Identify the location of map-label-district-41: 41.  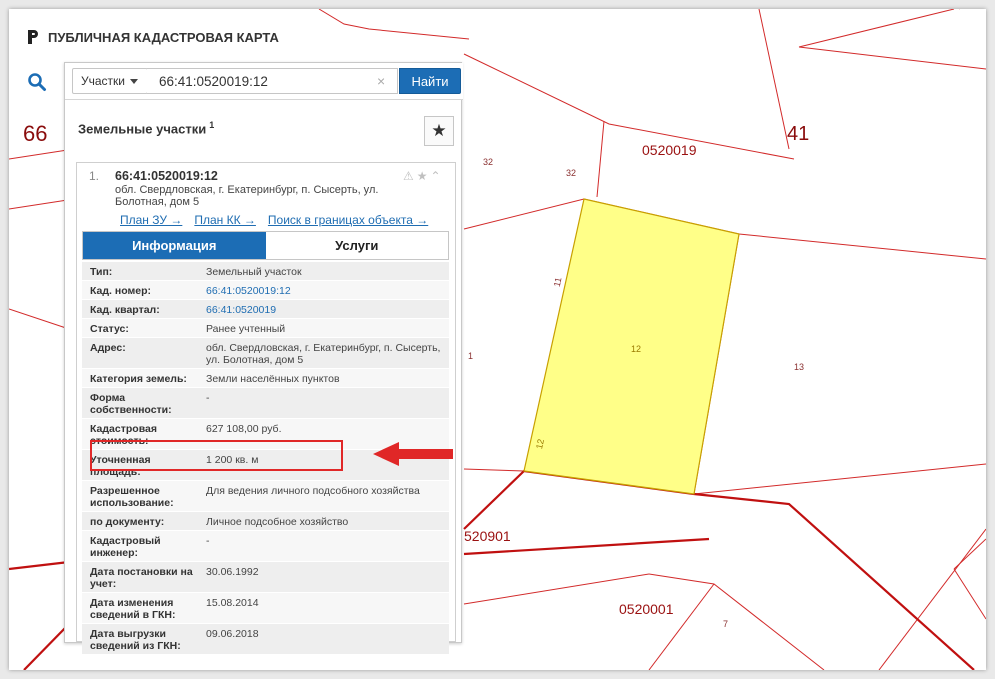
(798, 134).